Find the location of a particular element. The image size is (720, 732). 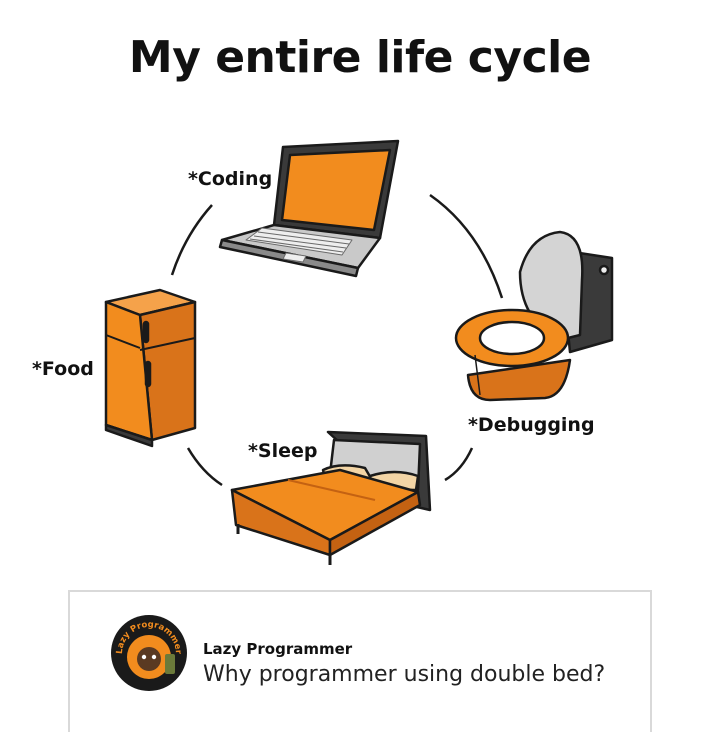

cycle-arc-top-right is located at coordinates (466, 246).